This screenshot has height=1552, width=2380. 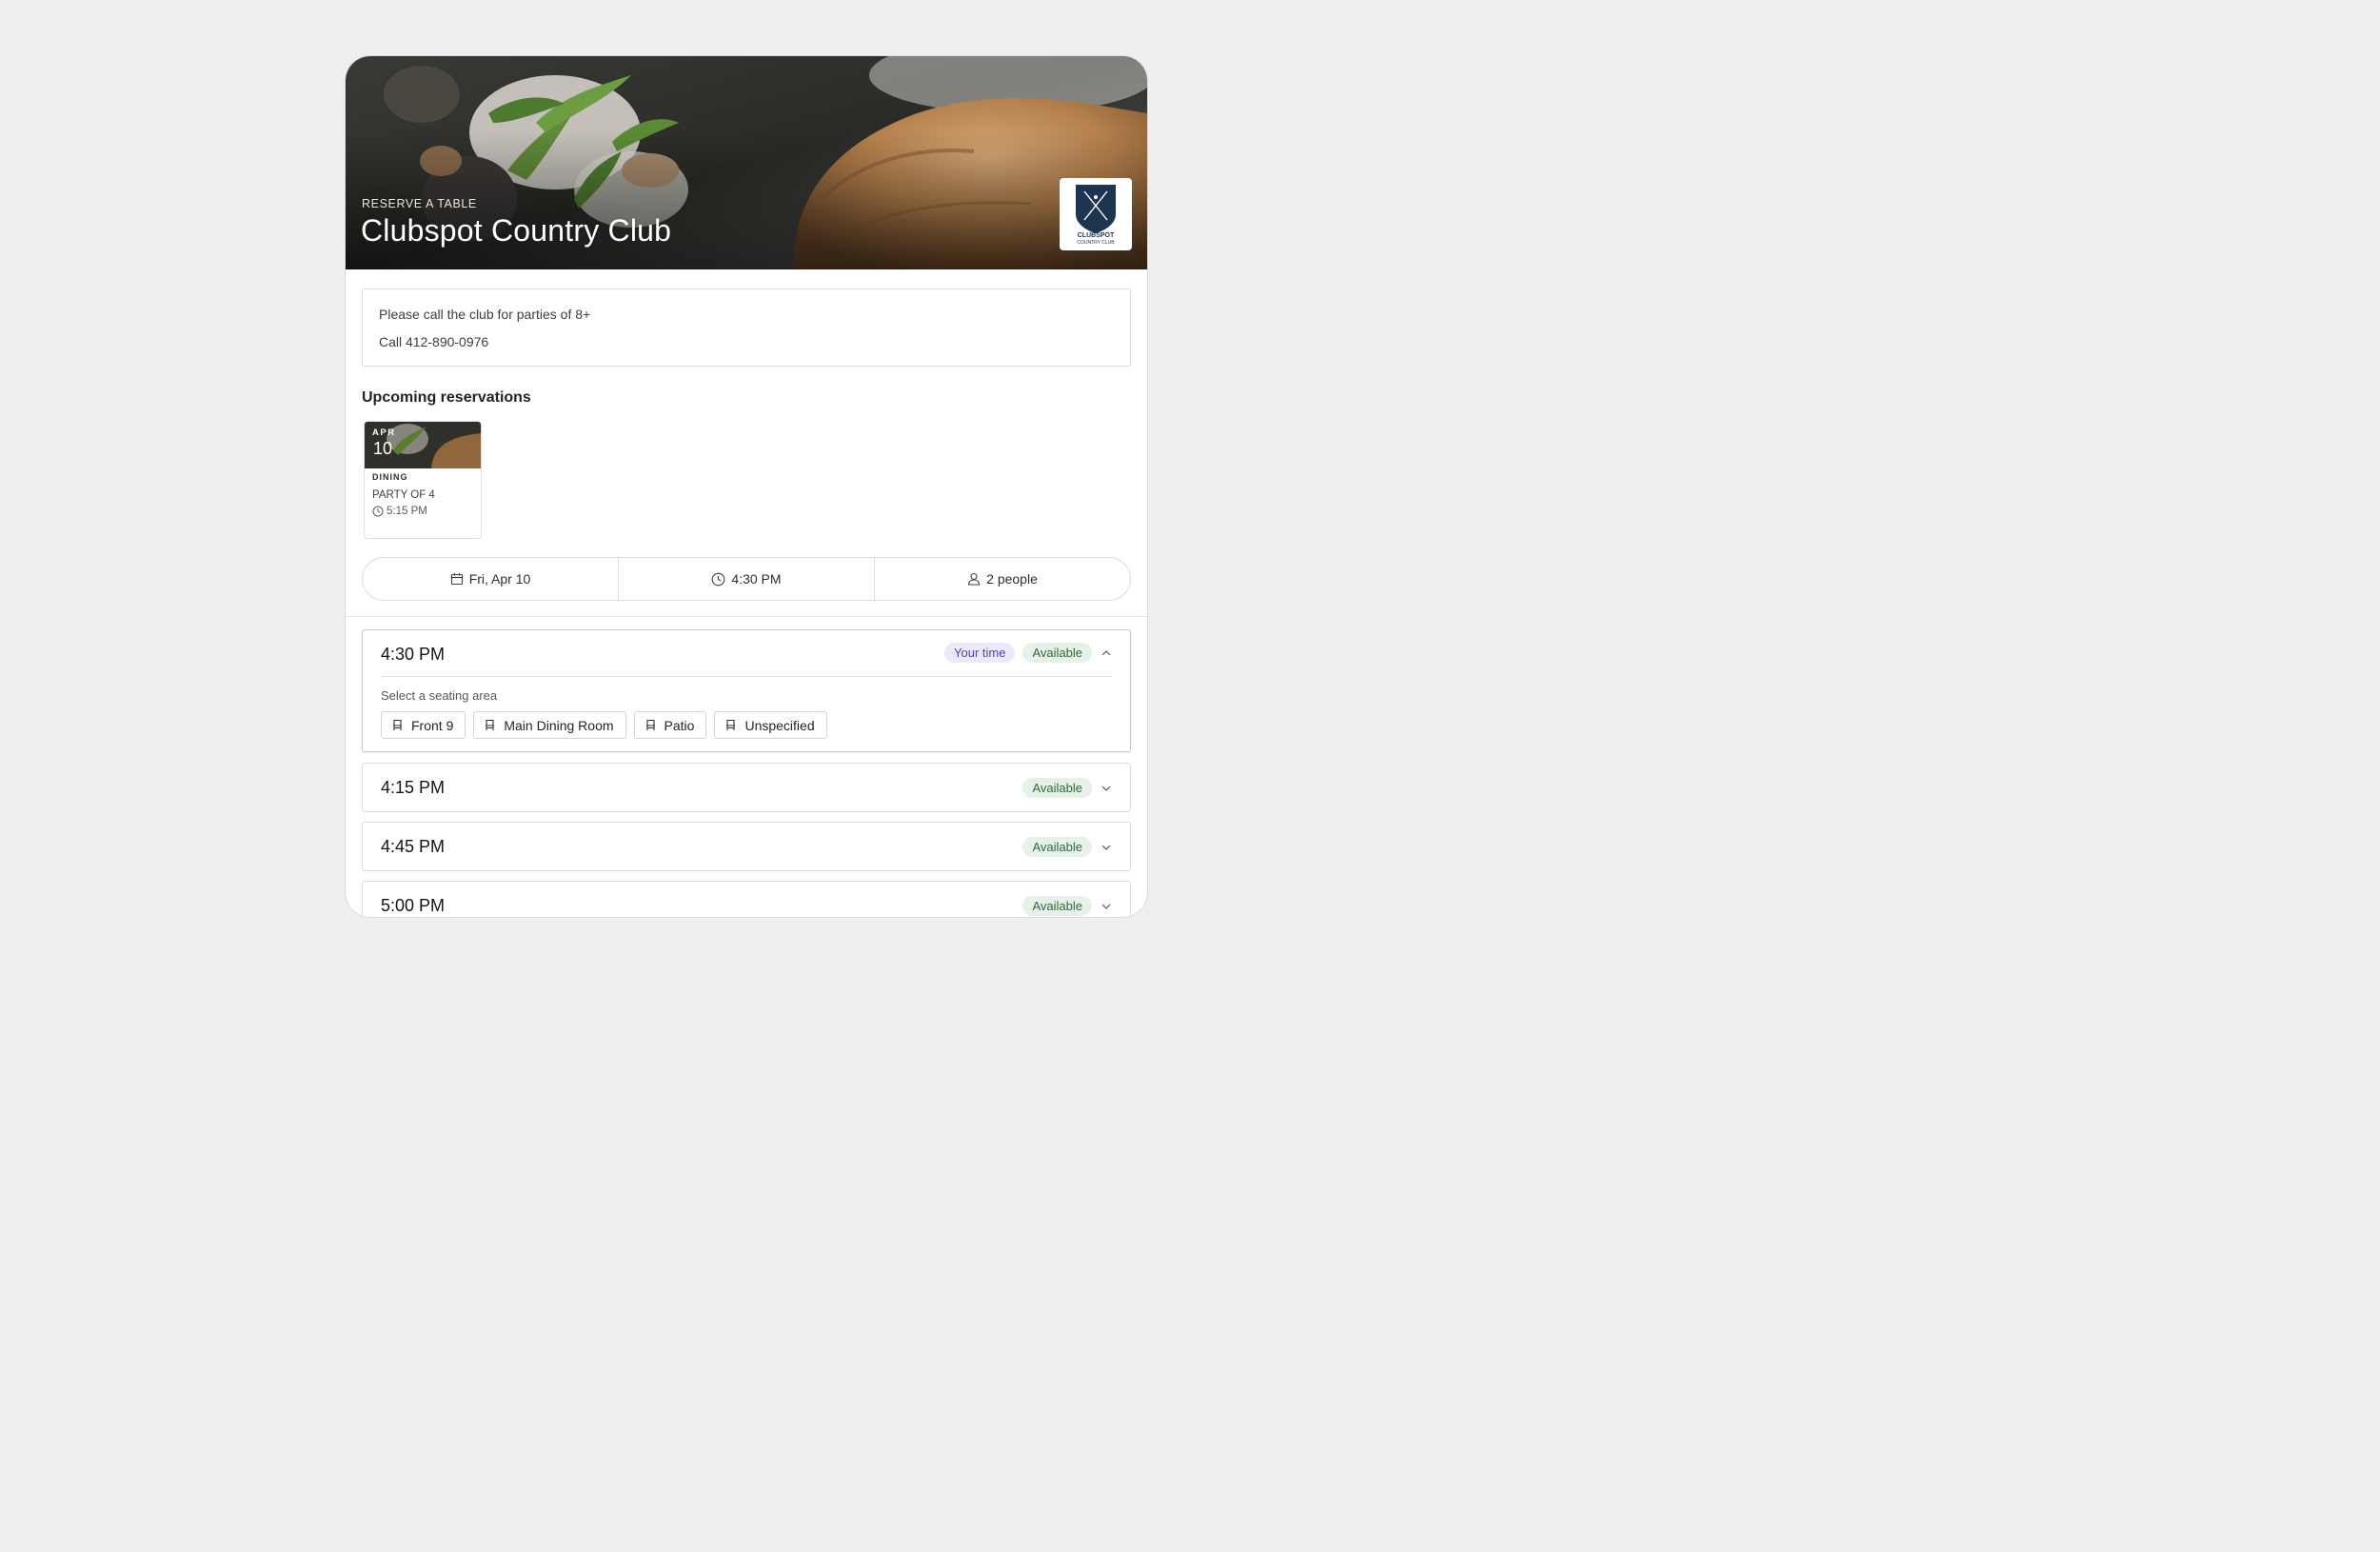 What do you see at coordinates (439, 696) in the screenshot?
I see `seating-area-label: Select a seating area` at bounding box center [439, 696].